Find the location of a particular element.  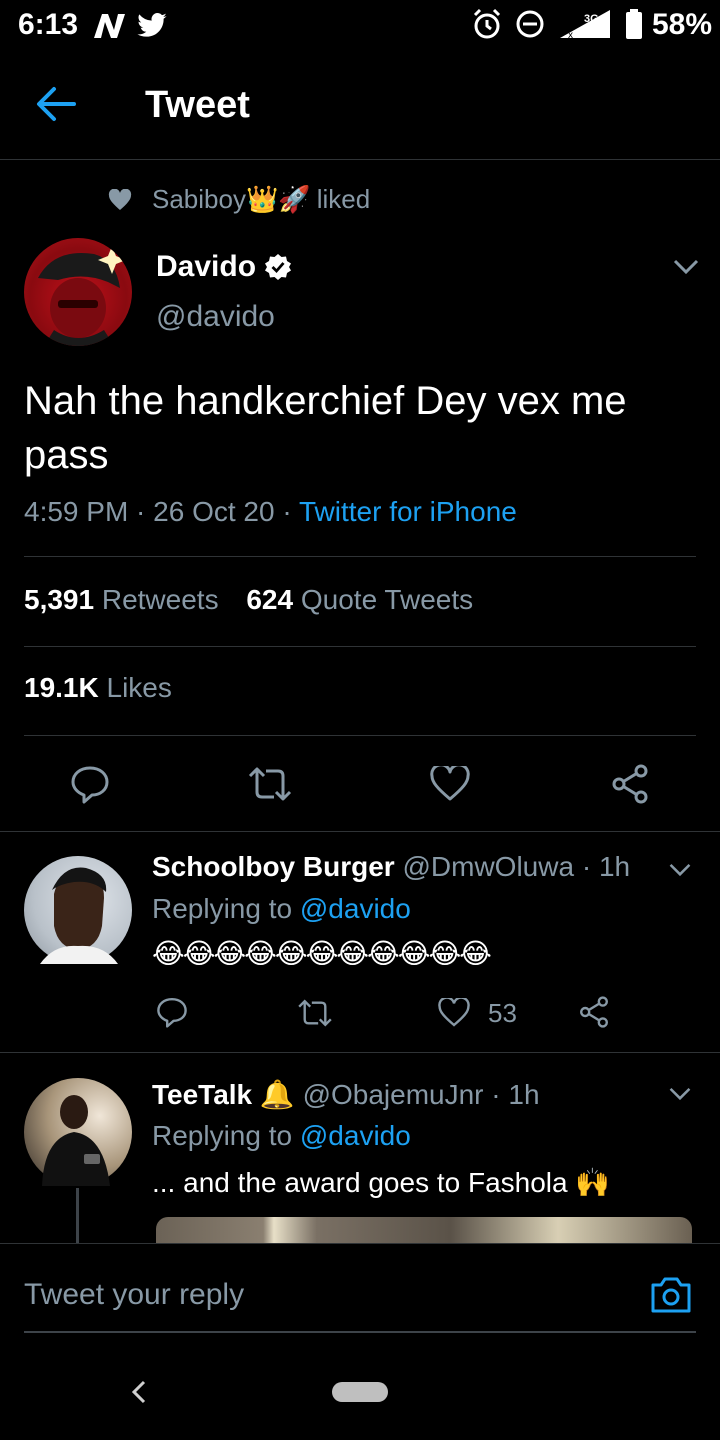

battery-percentage: 58% is located at coordinates (682, 24).